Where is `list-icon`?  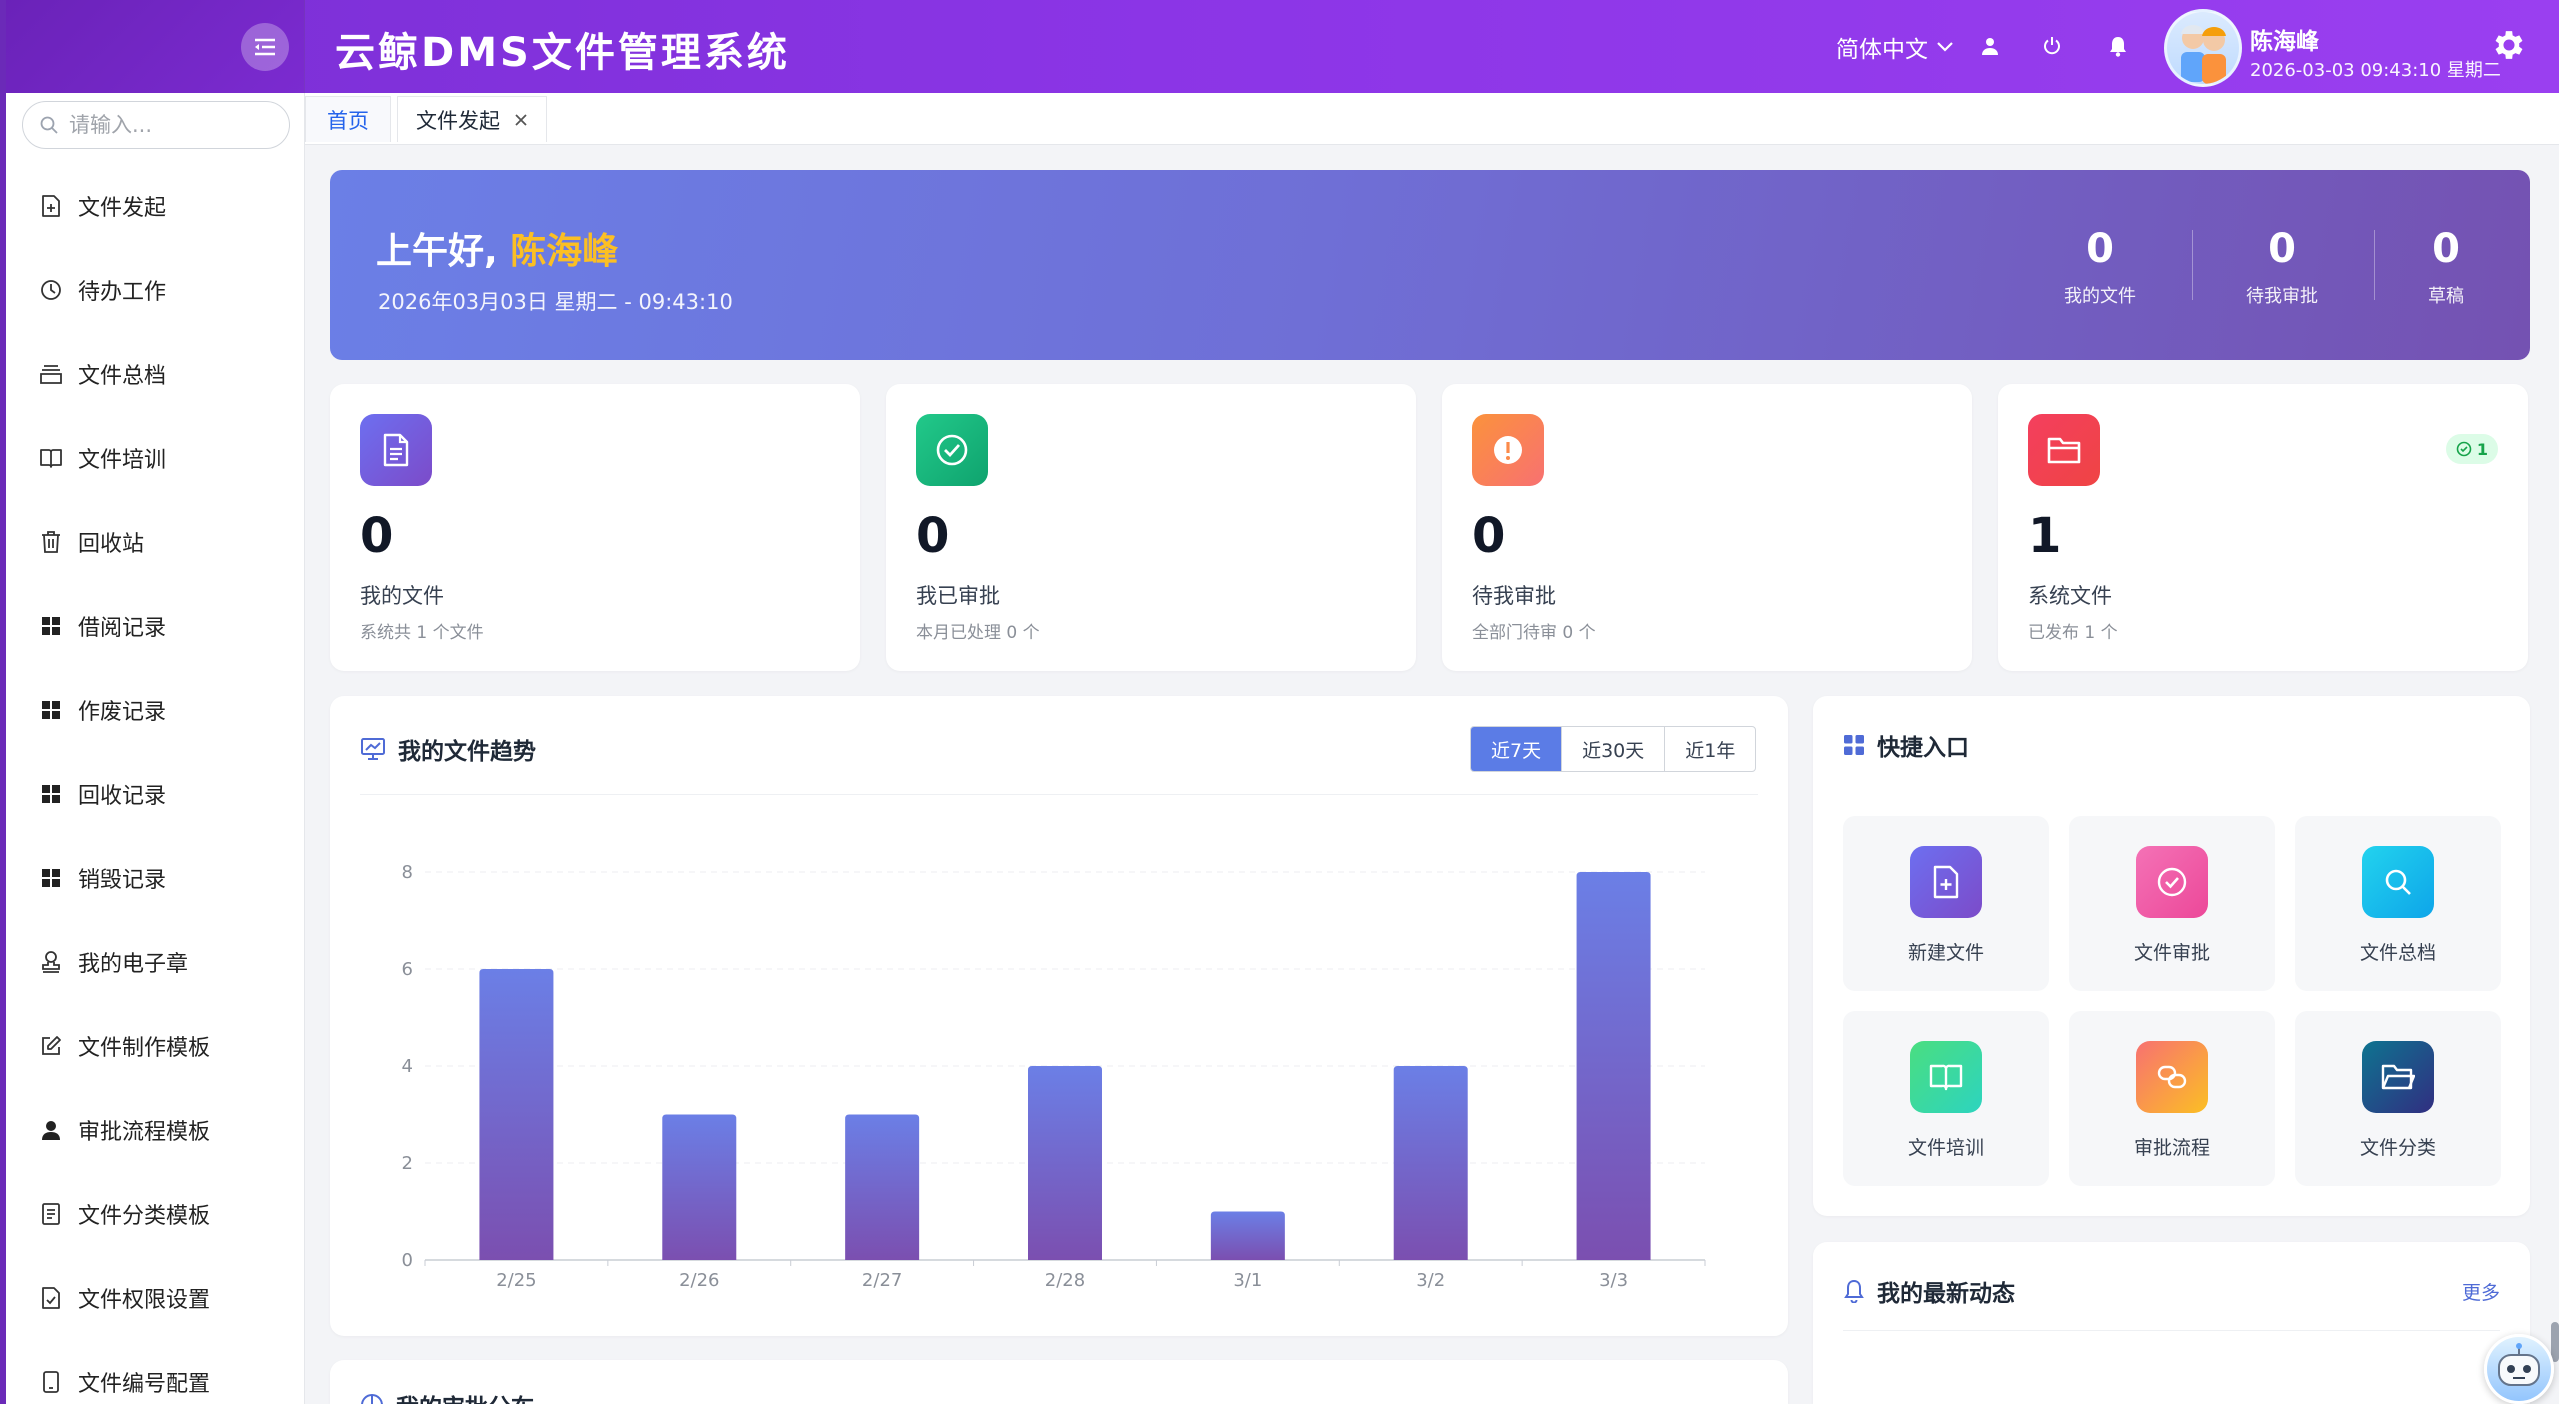 list-icon is located at coordinates (51, 1214).